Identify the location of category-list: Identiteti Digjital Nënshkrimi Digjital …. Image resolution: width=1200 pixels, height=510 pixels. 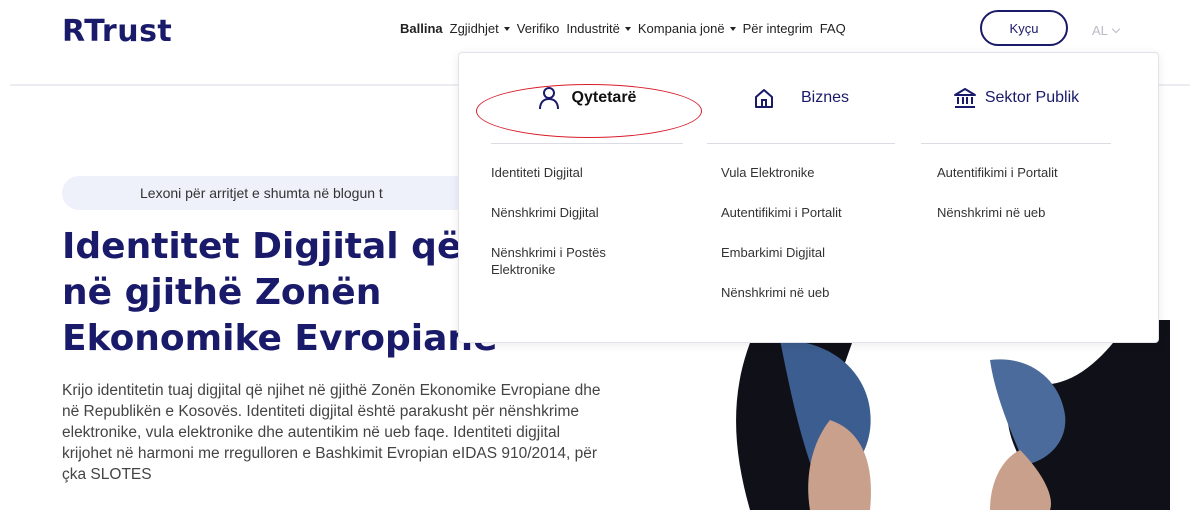
(587, 211).